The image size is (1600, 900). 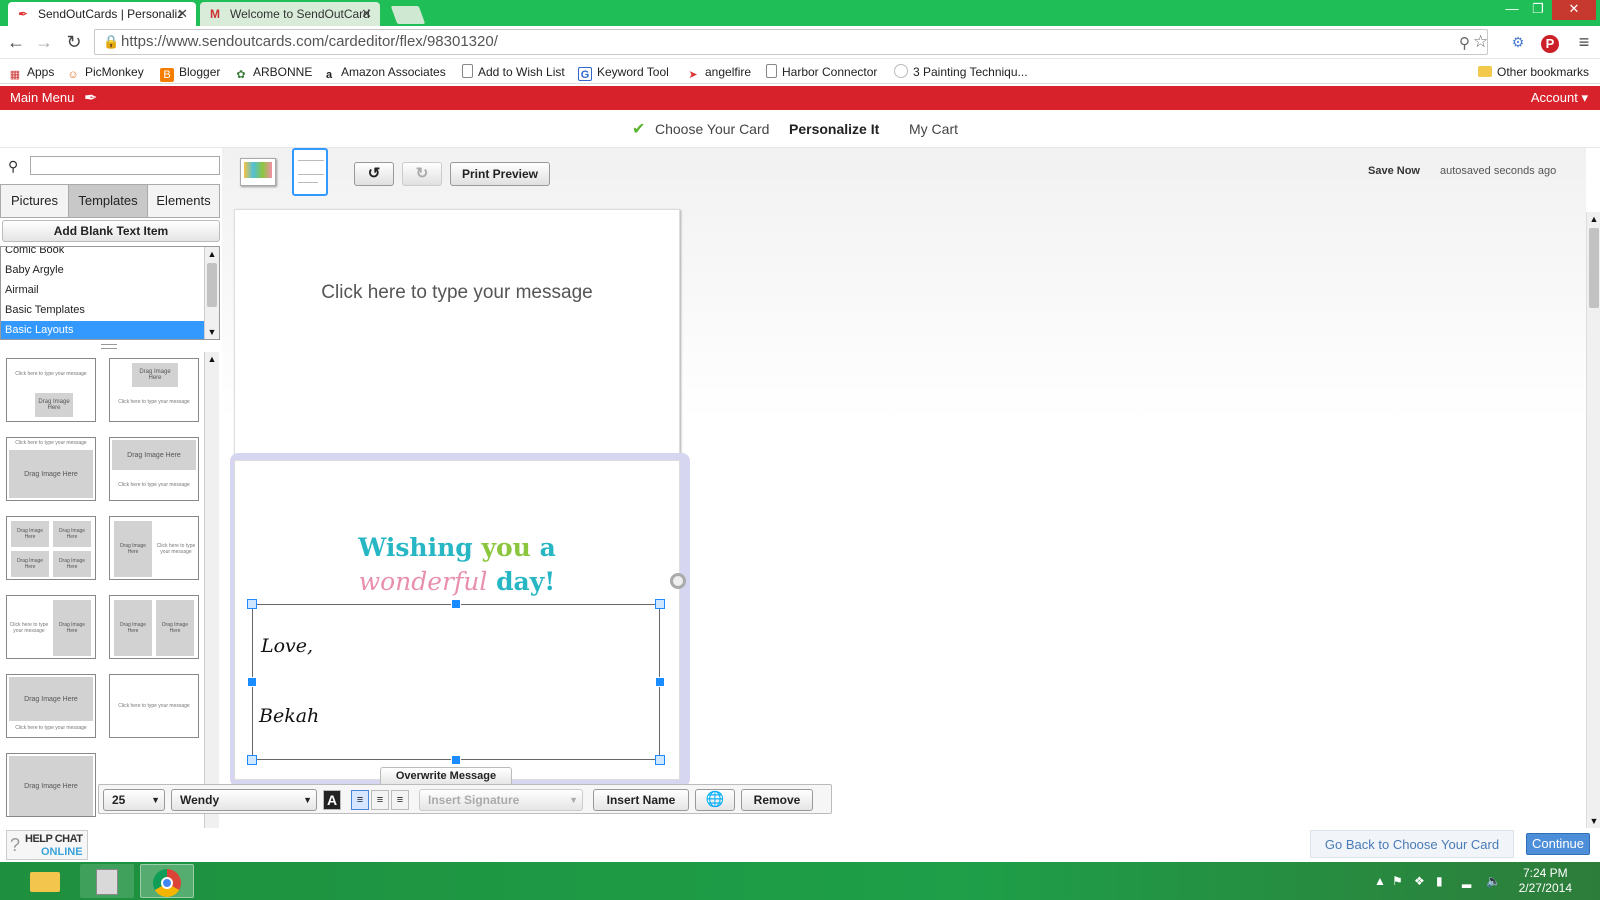 I want to click on restore-window-icon: ❐, so click(x=1538, y=10).